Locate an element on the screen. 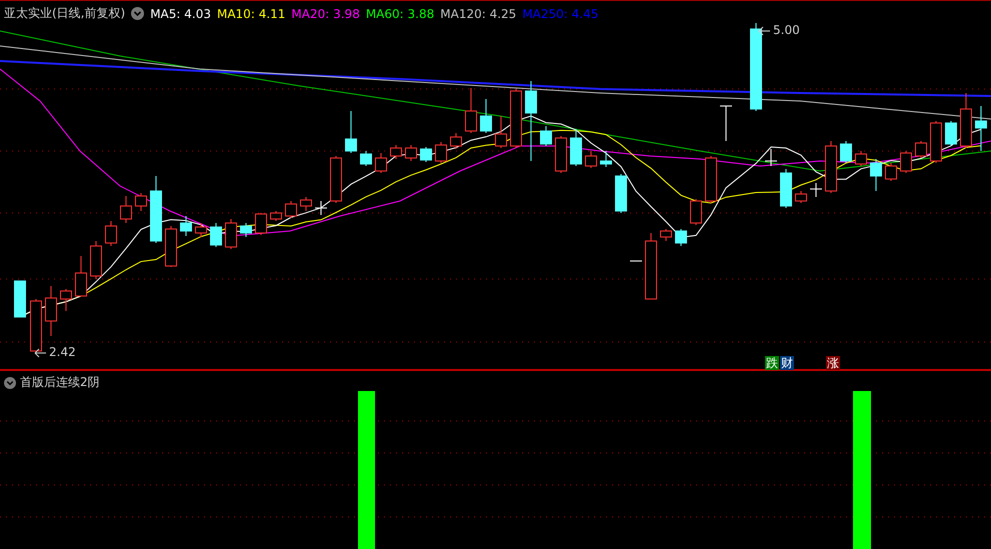 The image size is (991, 549). indicator-title: 首版后连续2阴 is located at coordinates (60, 382).